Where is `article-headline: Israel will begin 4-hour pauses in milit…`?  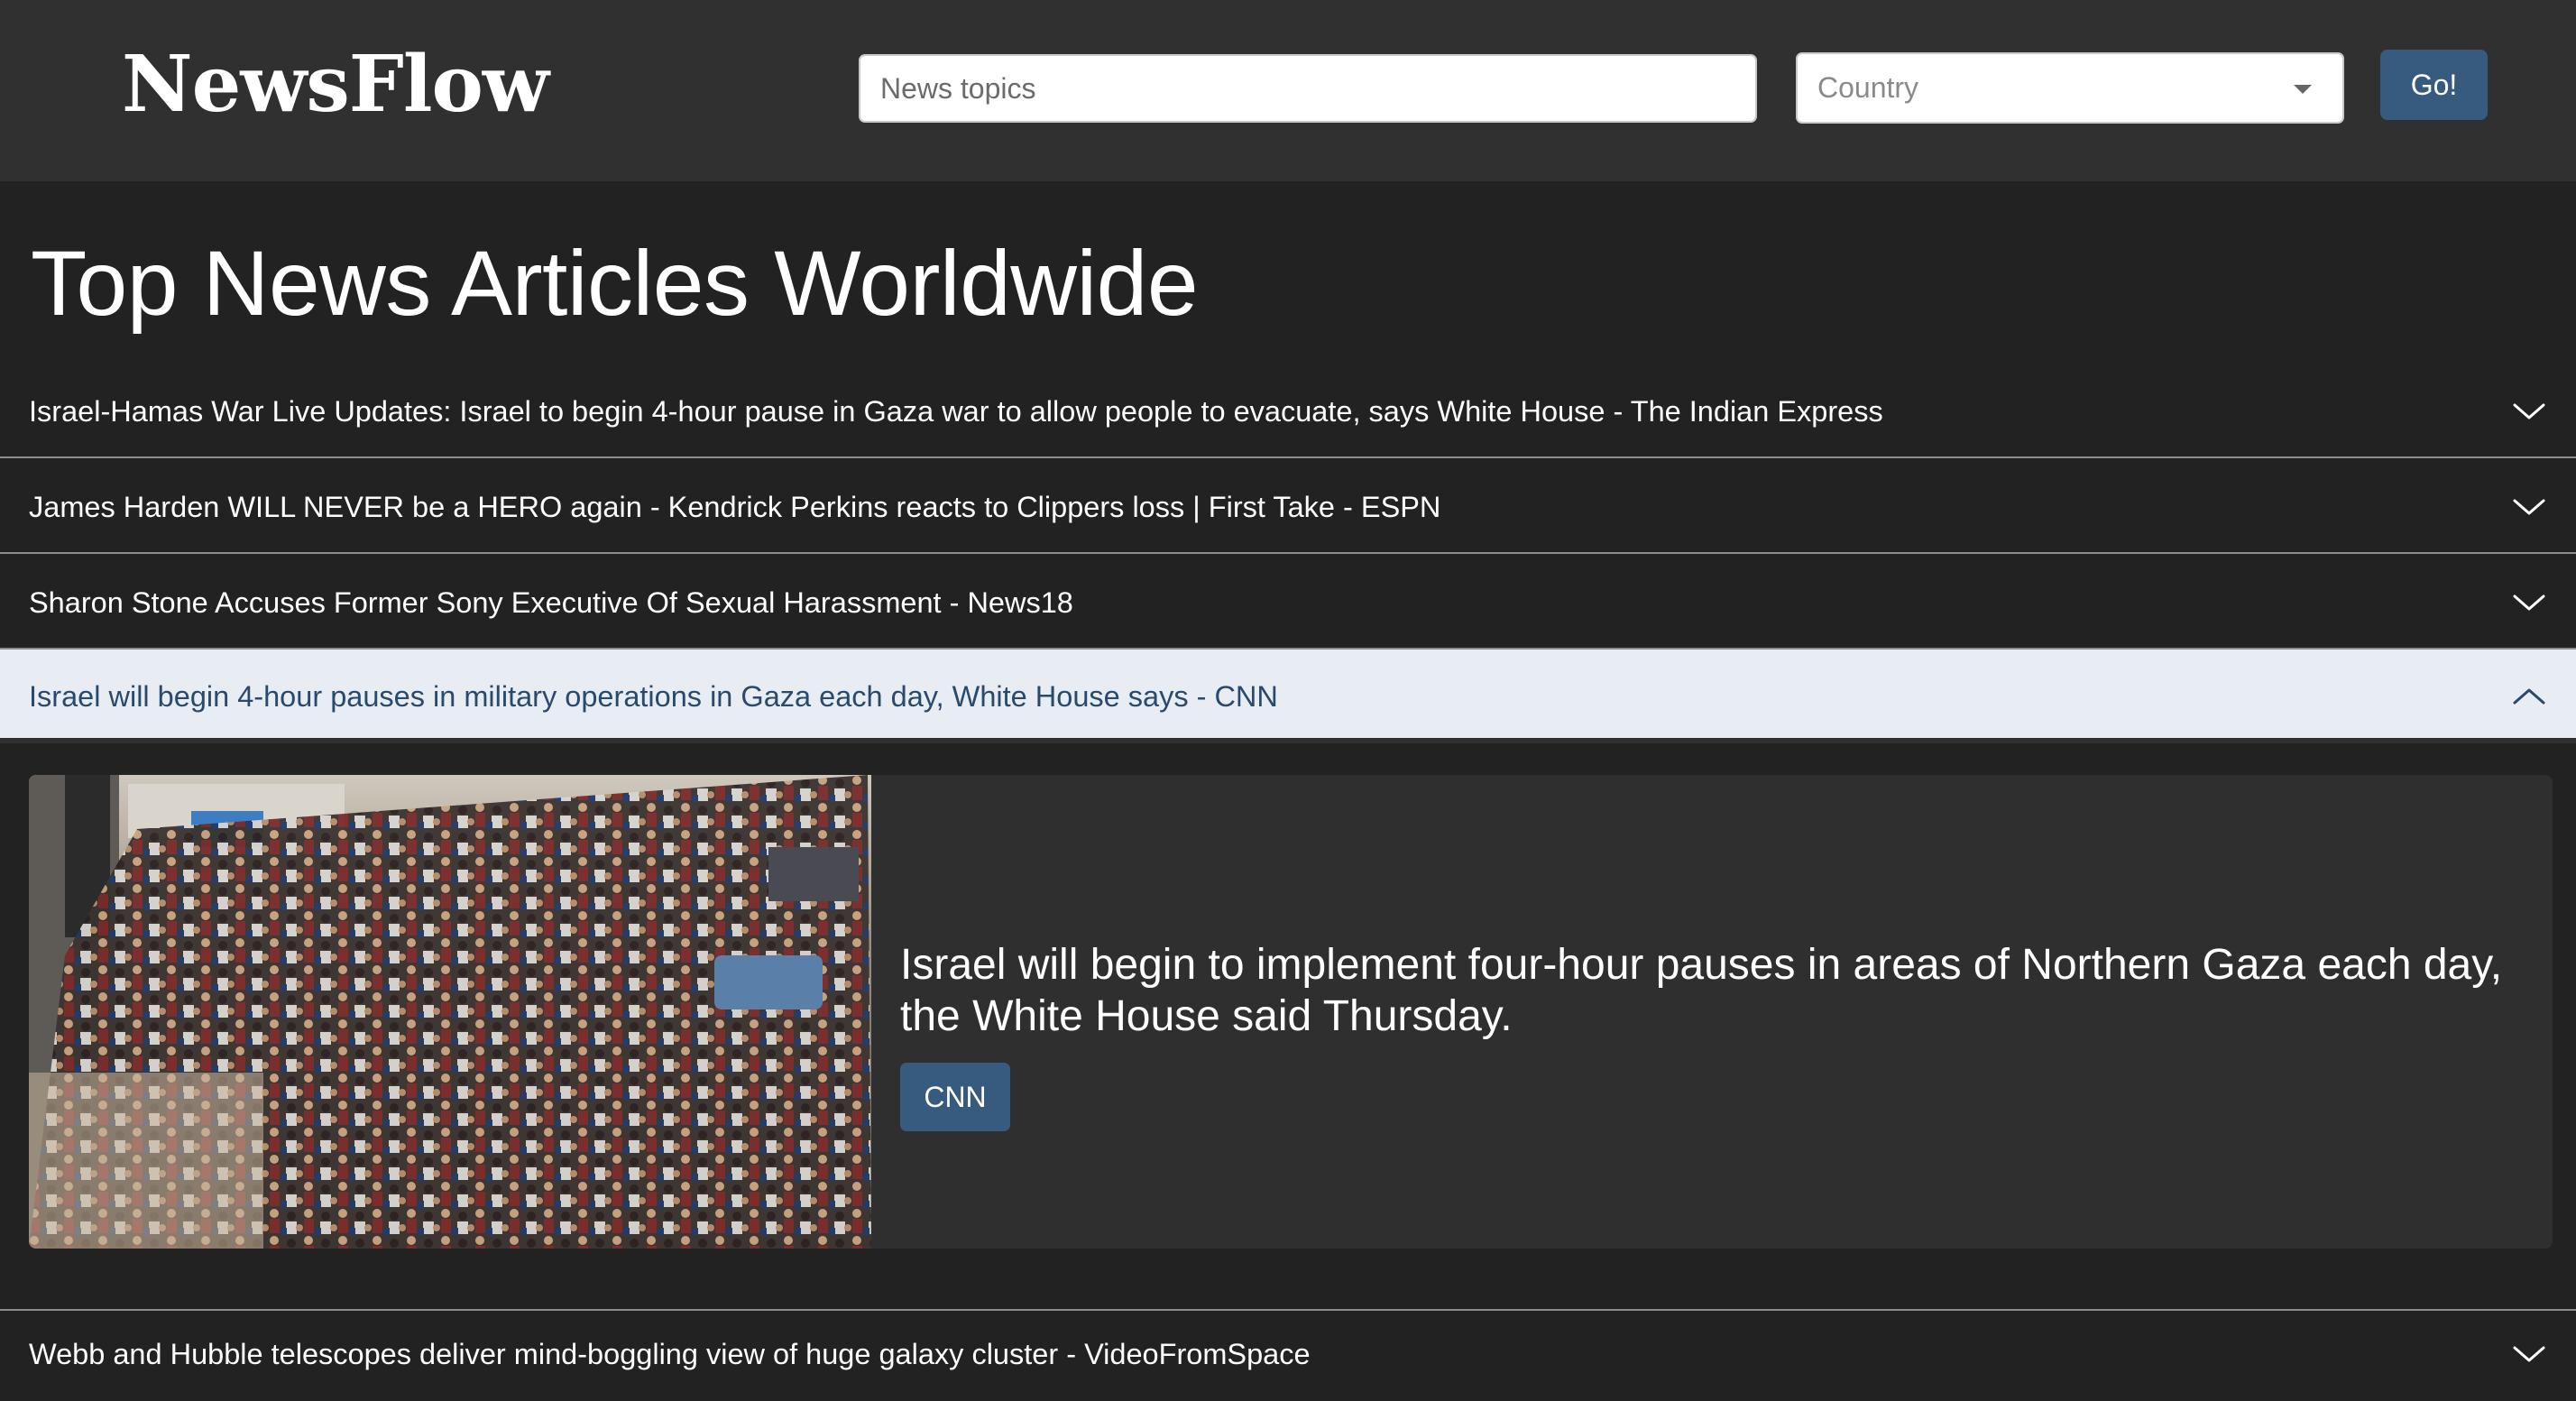 article-headline: Israel will begin 4-hour pauses in milit… is located at coordinates (654, 696).